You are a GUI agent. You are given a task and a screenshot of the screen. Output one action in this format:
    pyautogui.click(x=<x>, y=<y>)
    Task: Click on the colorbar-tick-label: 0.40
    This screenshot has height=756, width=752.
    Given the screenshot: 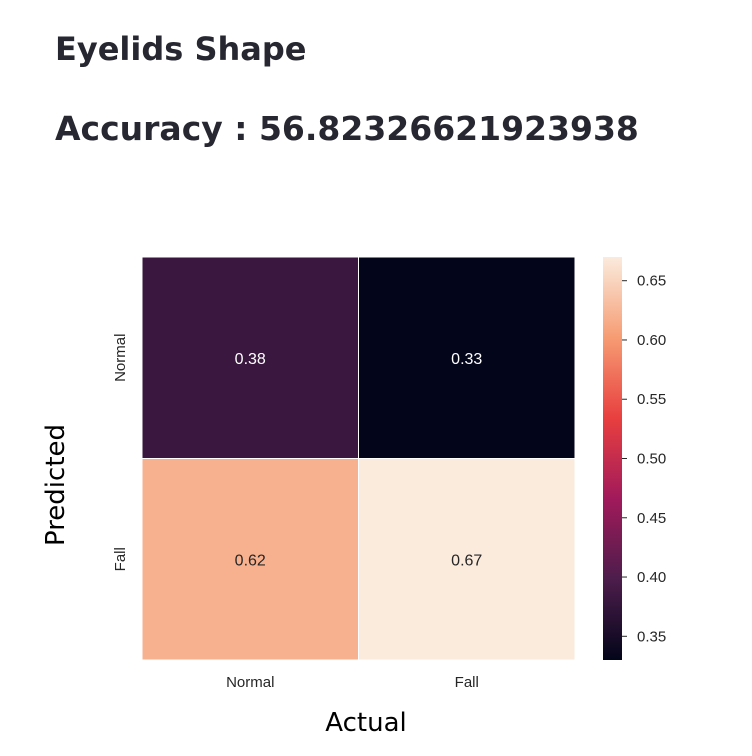 What is the action you would take?
    pyautogui.click(x=651, y=577)
    